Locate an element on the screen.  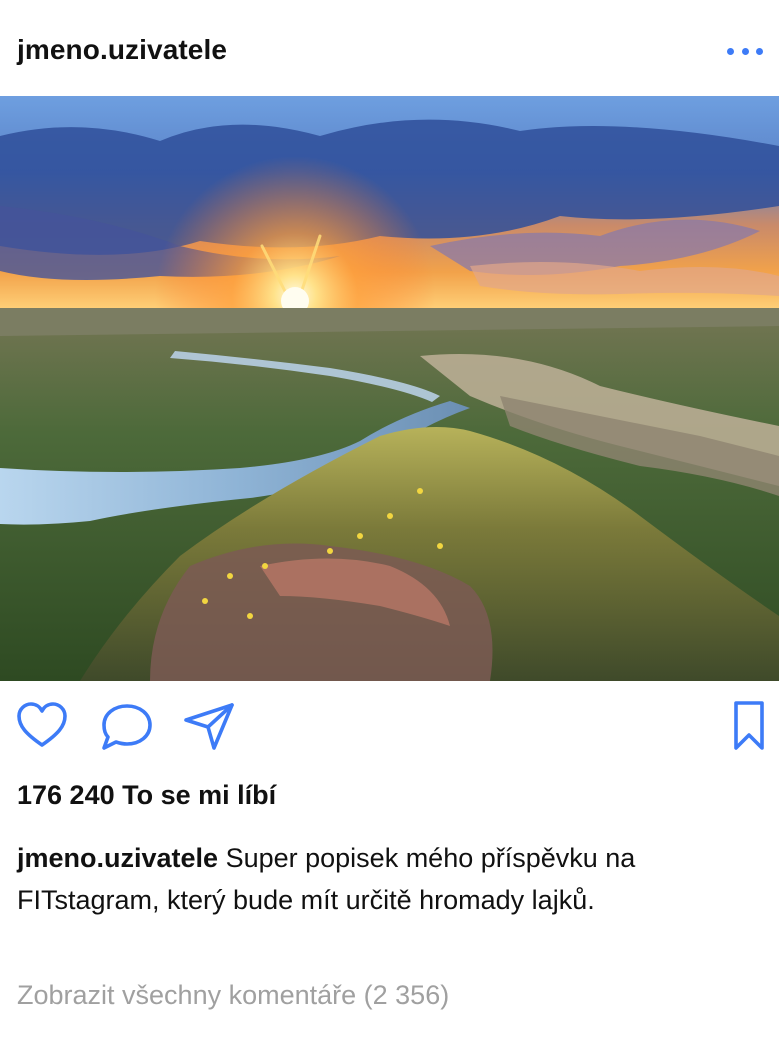
post-actions is located at coordinates (389, 730).